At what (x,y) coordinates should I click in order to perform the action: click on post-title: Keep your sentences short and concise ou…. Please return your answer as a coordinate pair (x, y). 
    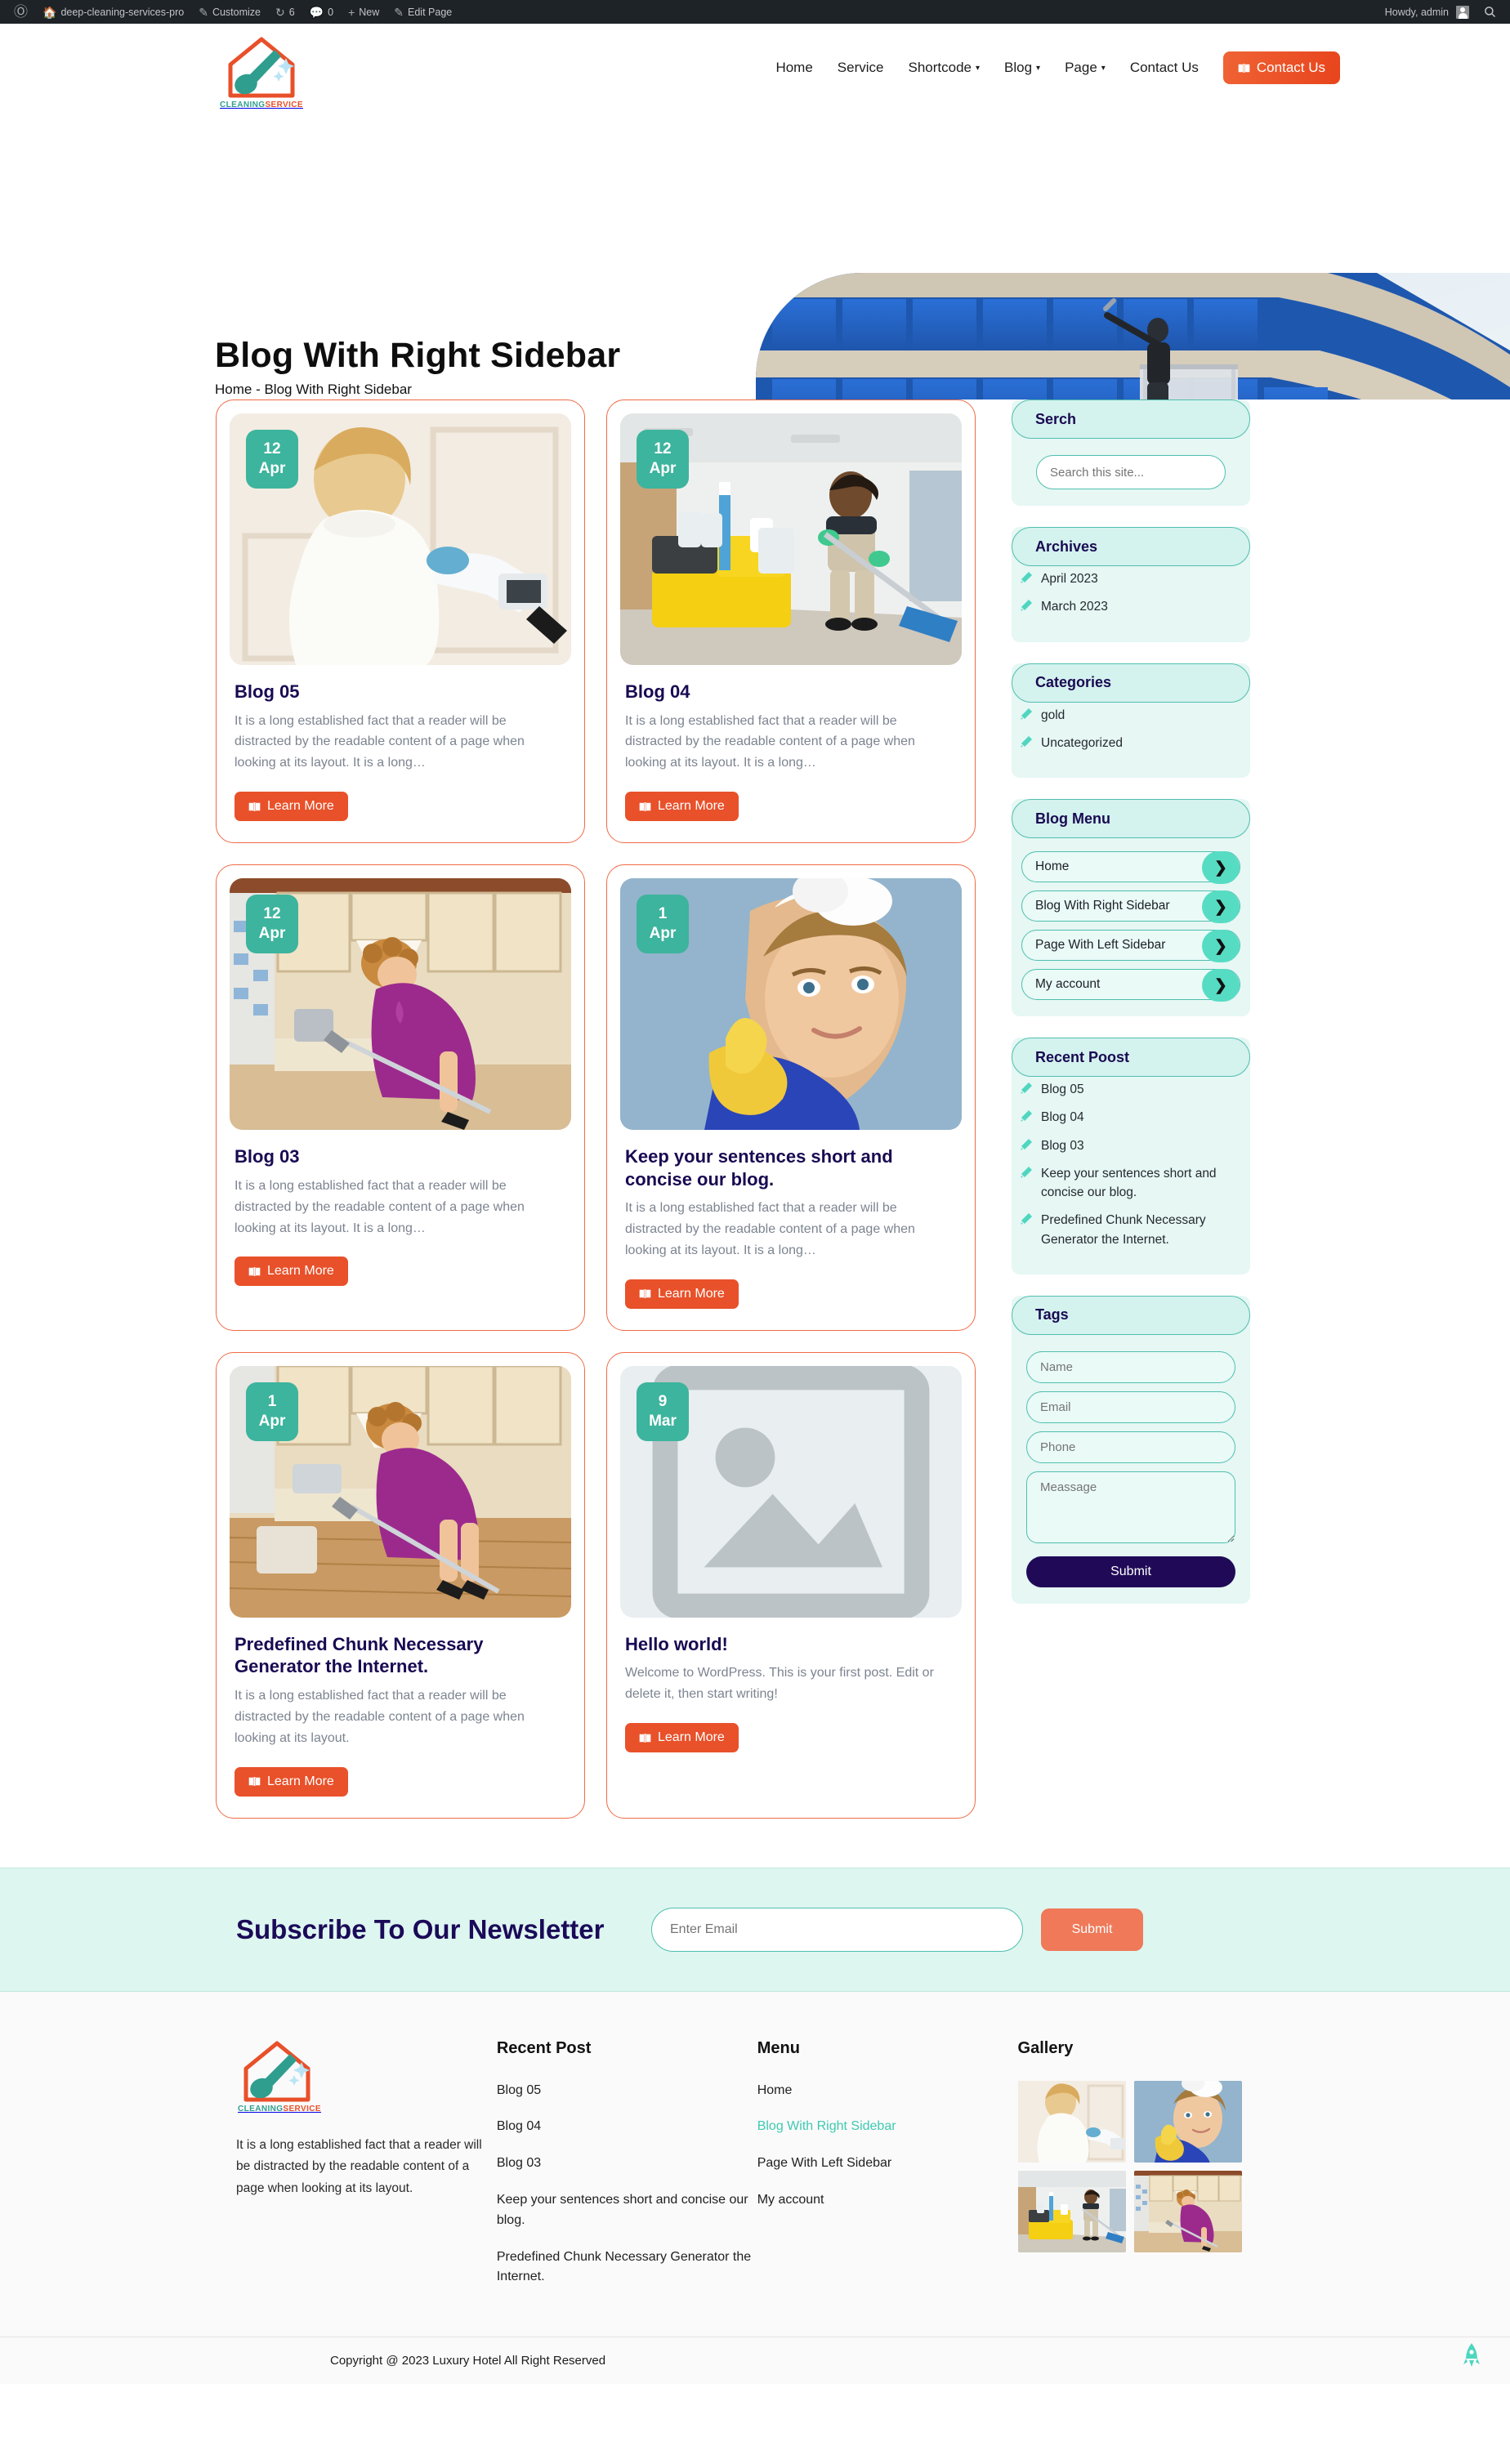
    Looking at the image, I should click on (791, 1167).